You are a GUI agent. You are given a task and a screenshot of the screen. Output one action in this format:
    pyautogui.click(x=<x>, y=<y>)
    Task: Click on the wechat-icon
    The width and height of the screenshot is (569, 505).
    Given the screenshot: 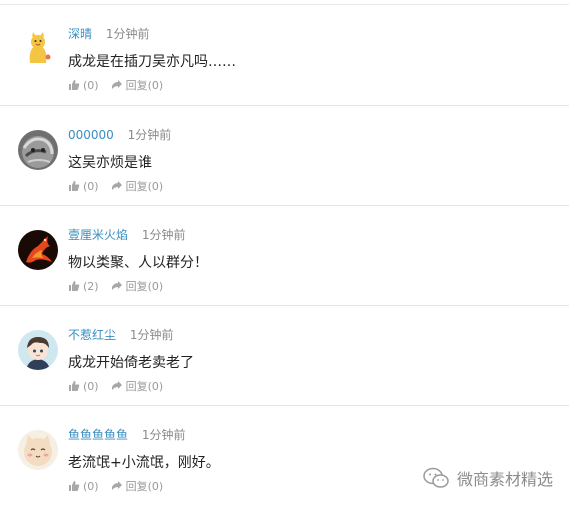 What is the action you would take?
    pyautogui.click(x=436, y=477)
    